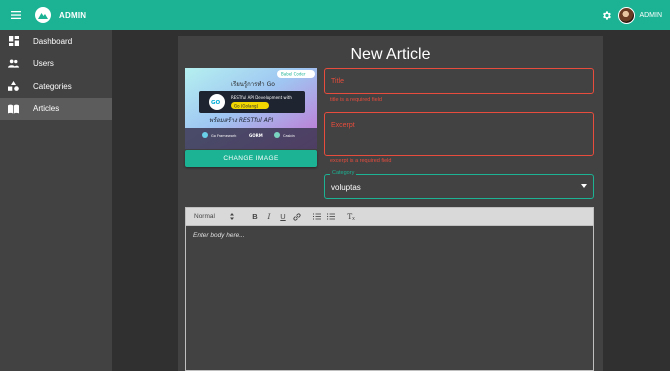 The width and height of the screenshot is (670, 371). I want to click on excerpt-label: Excerpt, so click(343, 125).